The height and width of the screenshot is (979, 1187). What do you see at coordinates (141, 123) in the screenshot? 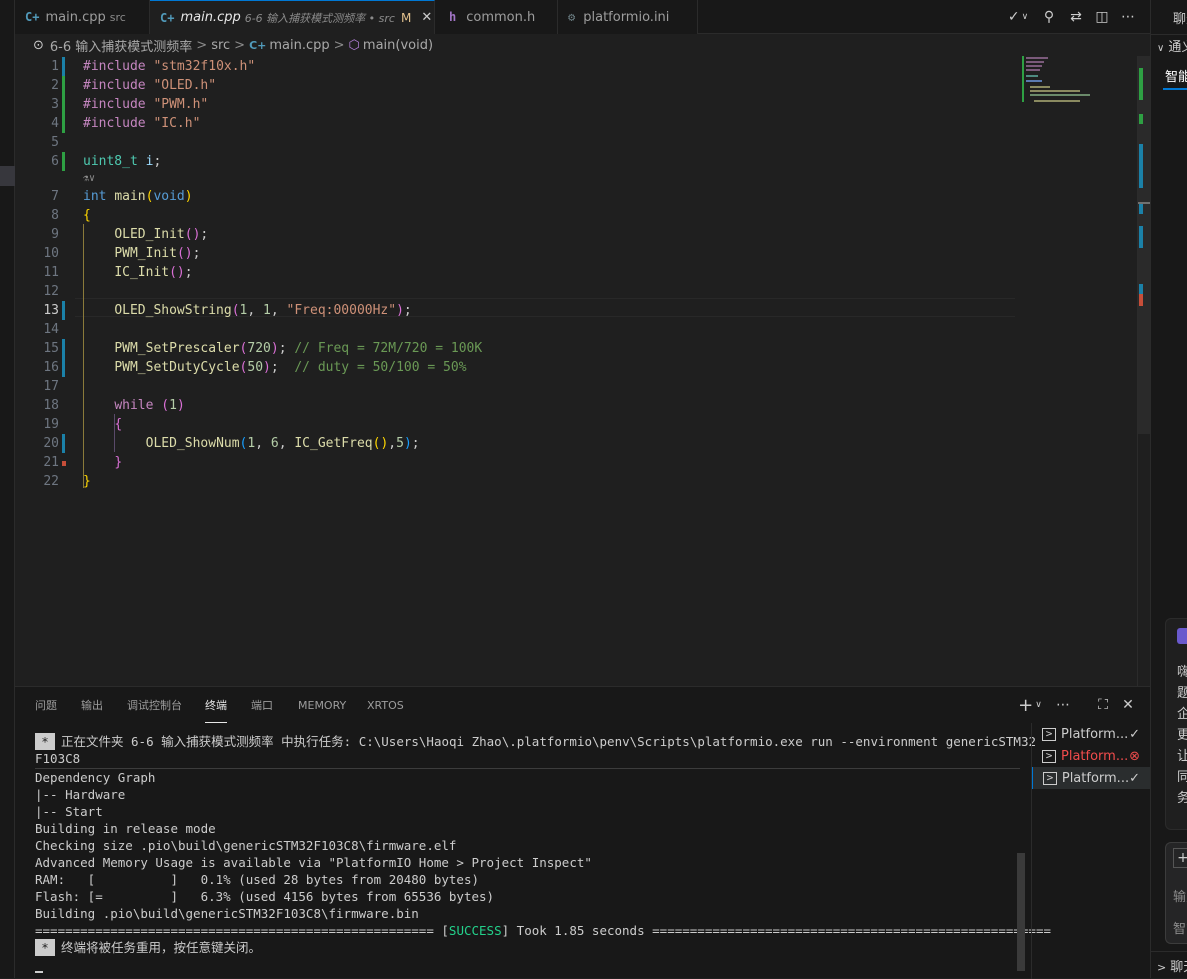
I see `code-line: #include "IC.h"` at bounding box center [141, 123].